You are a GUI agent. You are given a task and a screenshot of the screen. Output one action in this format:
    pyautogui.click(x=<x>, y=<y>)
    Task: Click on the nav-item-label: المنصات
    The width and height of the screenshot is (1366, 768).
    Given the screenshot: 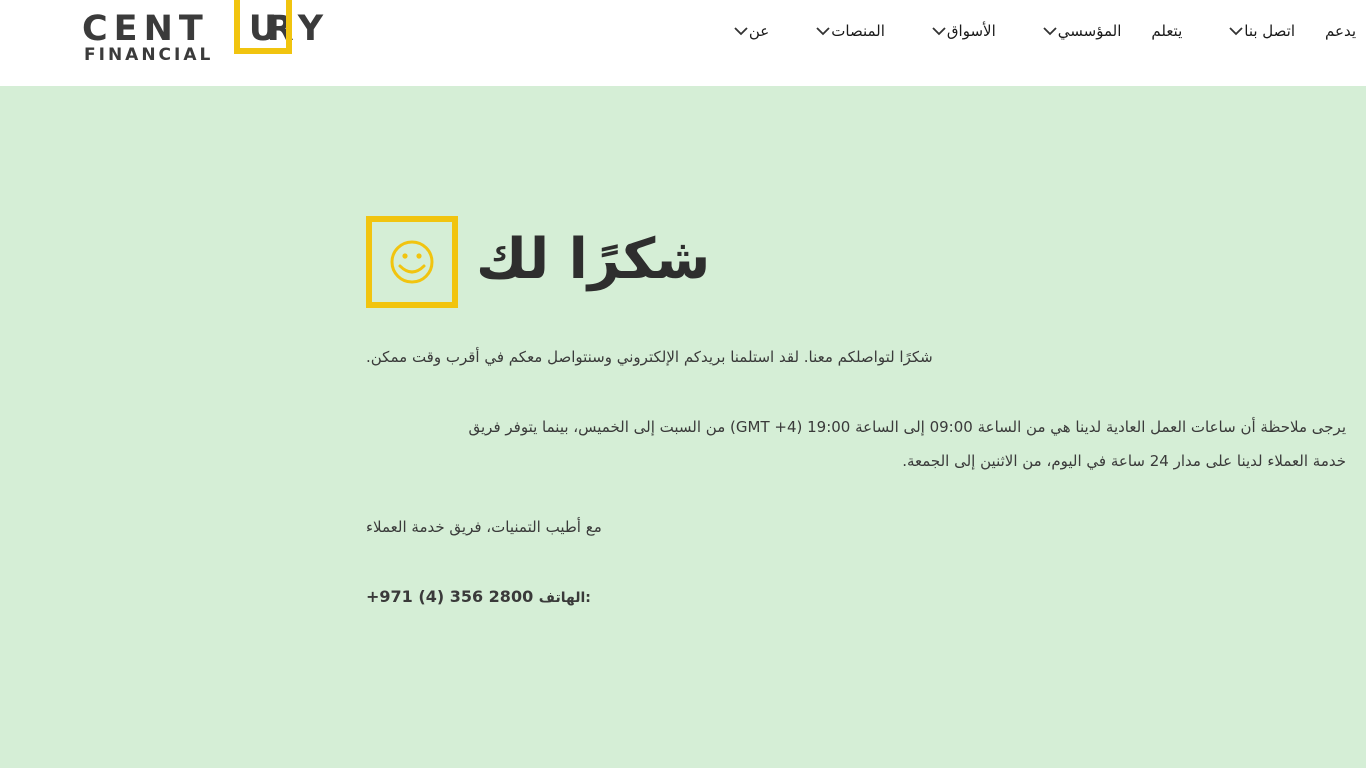 What is the action you would take?
    pyautogui.click(x=858, y=31)
    